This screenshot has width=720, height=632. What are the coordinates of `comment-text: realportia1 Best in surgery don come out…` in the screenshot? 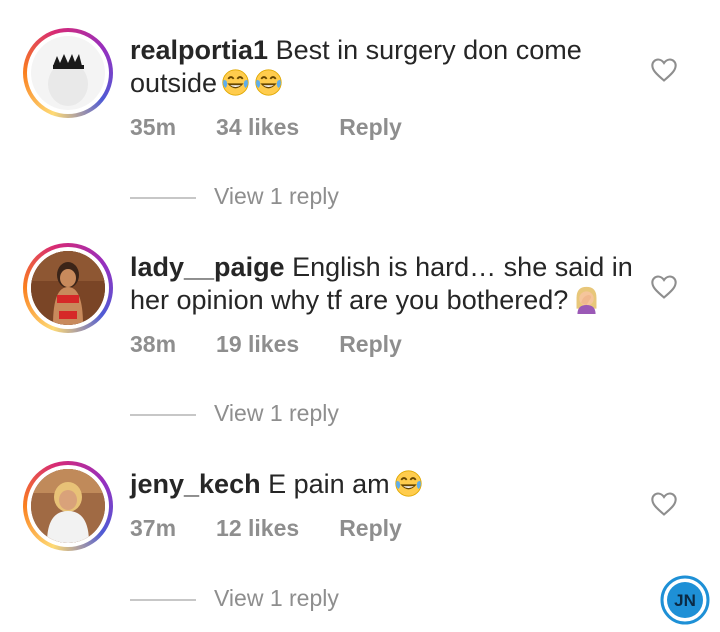 It's located at (385, 67).